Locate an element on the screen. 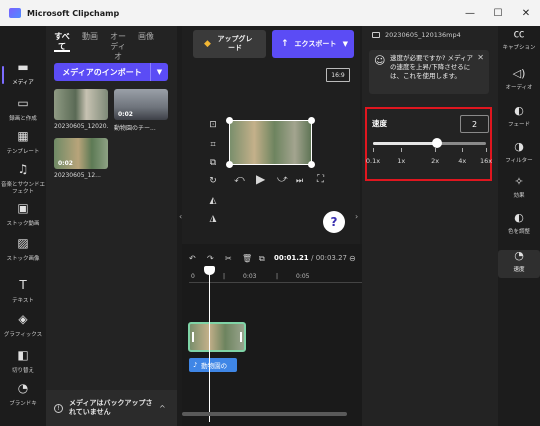 This screenshot has width=540, height=426. maximize-button: ☐ is located at coordinates (498, 13).